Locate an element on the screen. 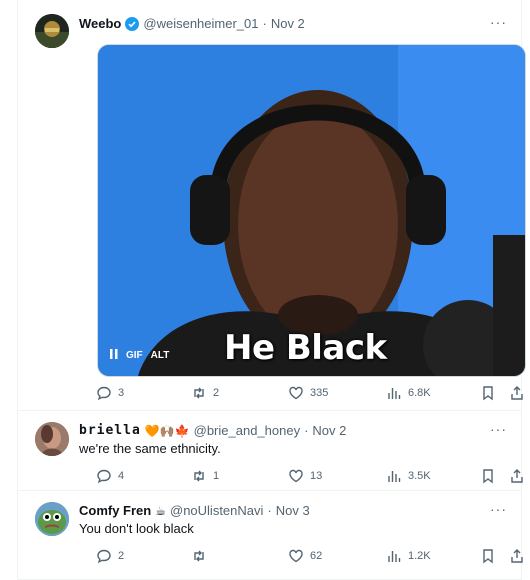 The image size is (530, 580). reply-button: 2 is located at coordinates (110, 556).